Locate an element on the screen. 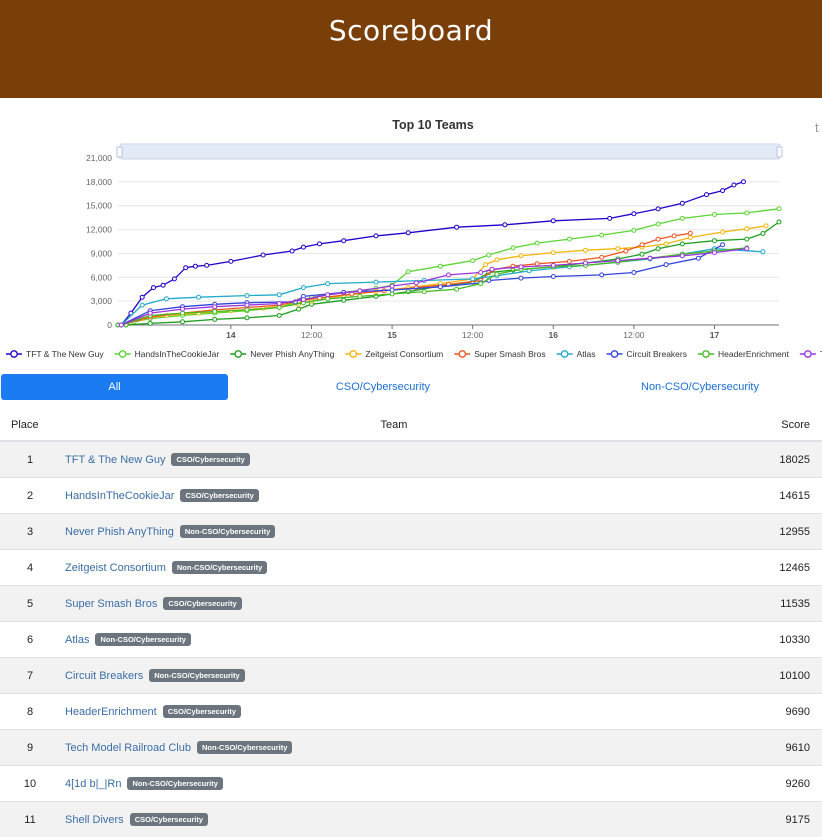  chart-toolbox-icon: t is located at coordinates (817, 127).